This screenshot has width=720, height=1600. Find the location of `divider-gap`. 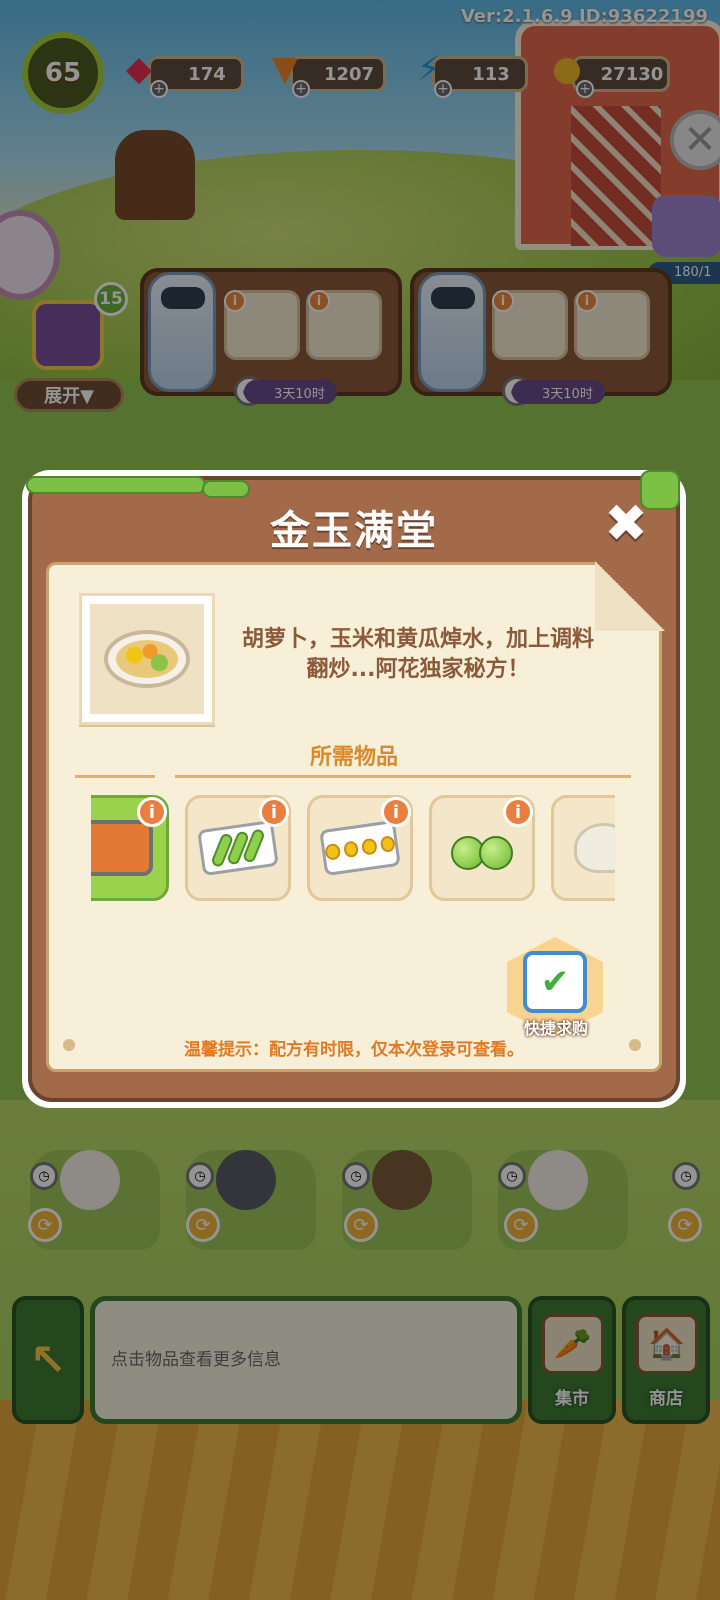

divider-gap is located at coordinates (165, 776).